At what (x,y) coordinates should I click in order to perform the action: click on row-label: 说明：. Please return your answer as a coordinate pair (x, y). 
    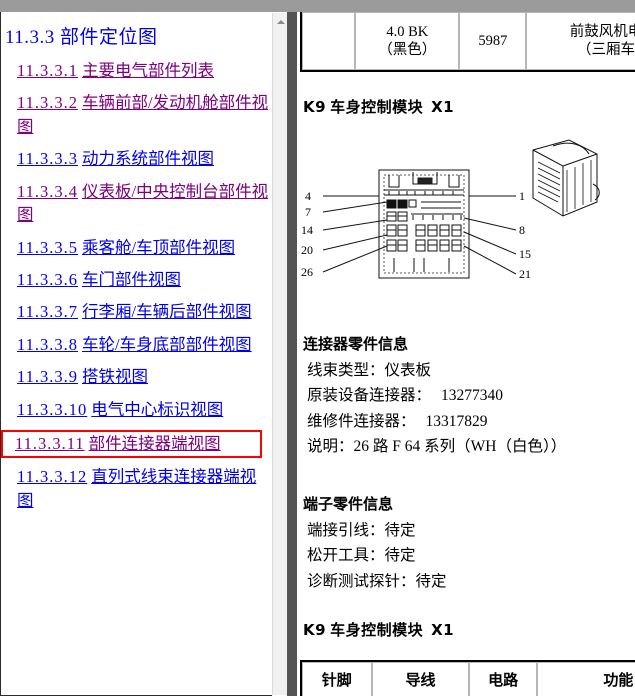
    Looking at the image, I should click on (330, 446).